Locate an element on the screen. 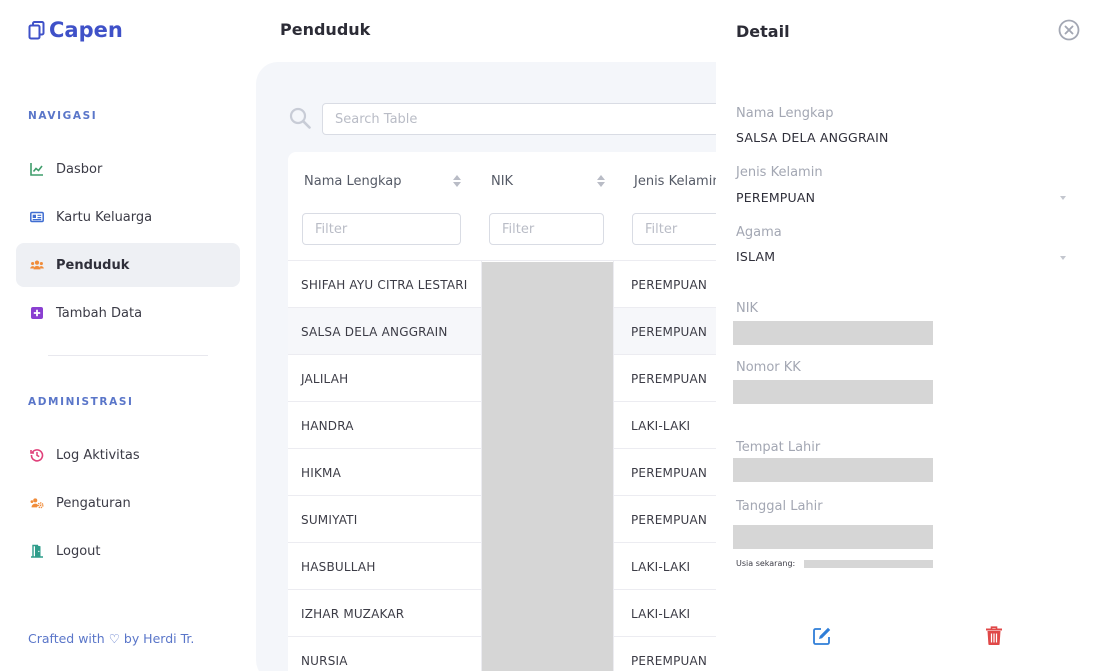 The height and width of the screenshot is (671, 1100). app-name: Capen is located at coordinates (86, 30).